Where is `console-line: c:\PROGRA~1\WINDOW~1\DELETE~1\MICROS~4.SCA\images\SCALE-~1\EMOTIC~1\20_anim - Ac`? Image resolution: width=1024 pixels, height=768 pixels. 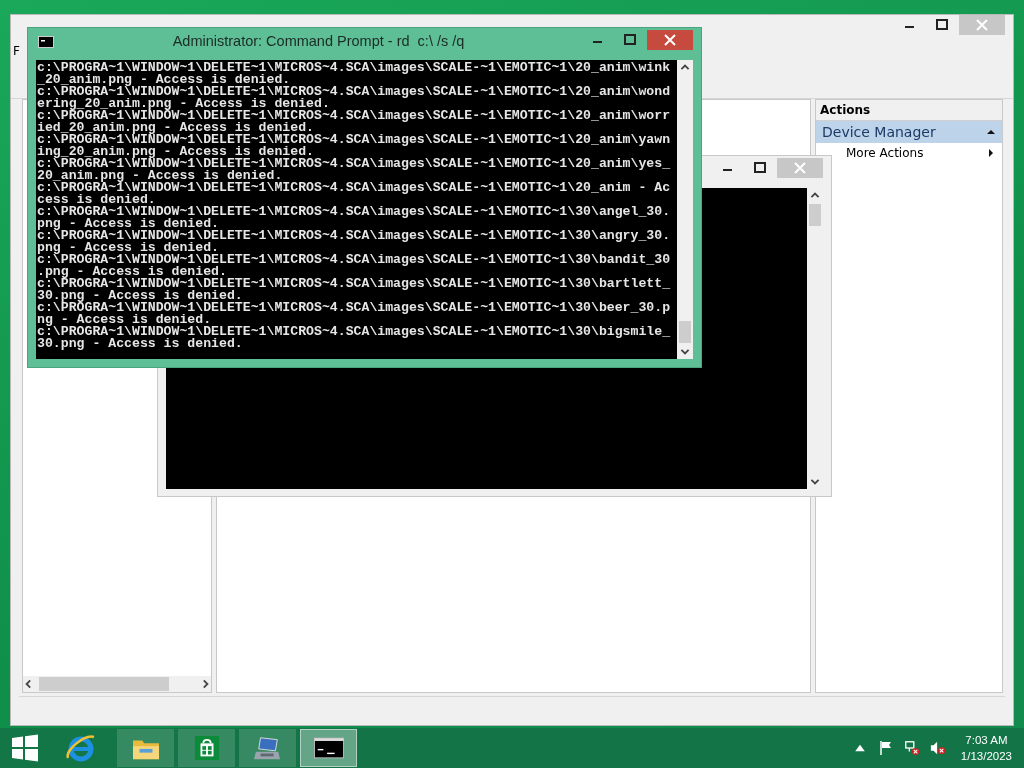
console-line: c:\PROGRA~1\WINDOW~1\DELETE~1\MICROS~4.SCA\images\SCALE-~1\EMOTIC~1\20_anim - Ac is located at coordinates (354, 188).